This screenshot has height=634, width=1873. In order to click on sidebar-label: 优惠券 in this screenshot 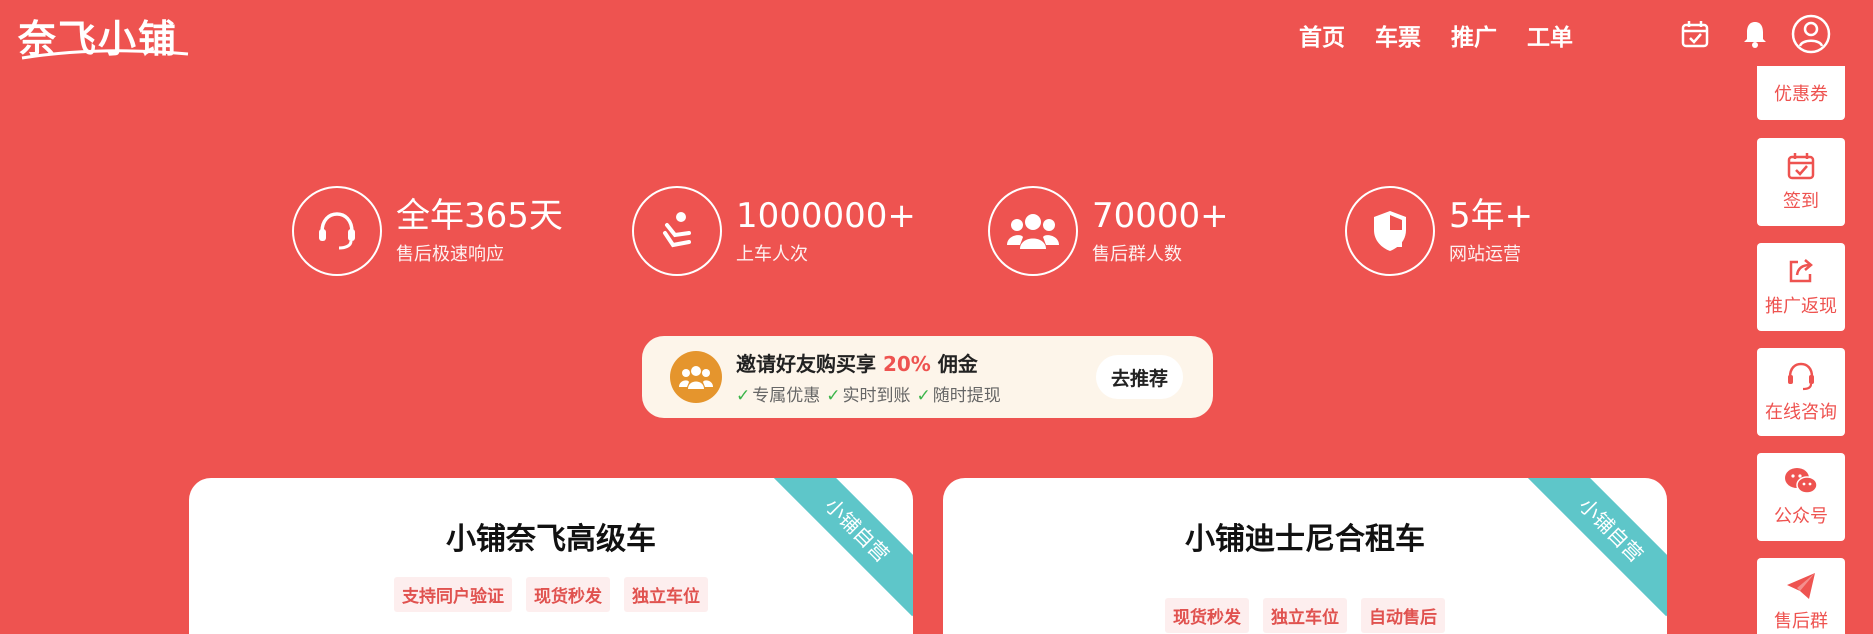, I will do `click(1801, 94)`.